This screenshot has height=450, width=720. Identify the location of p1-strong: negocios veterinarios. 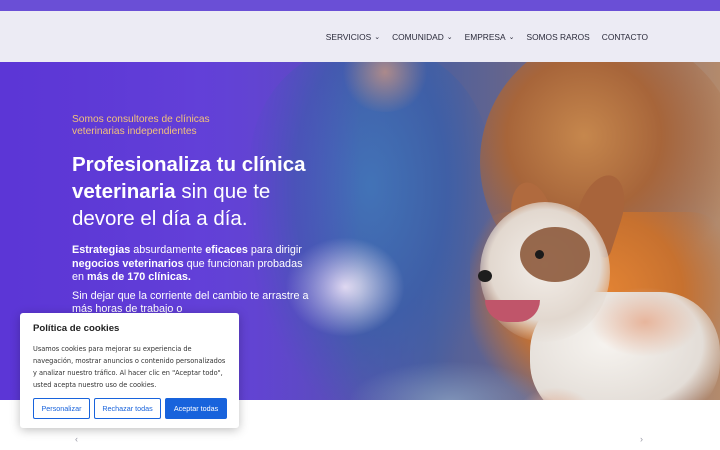
(128, 263).